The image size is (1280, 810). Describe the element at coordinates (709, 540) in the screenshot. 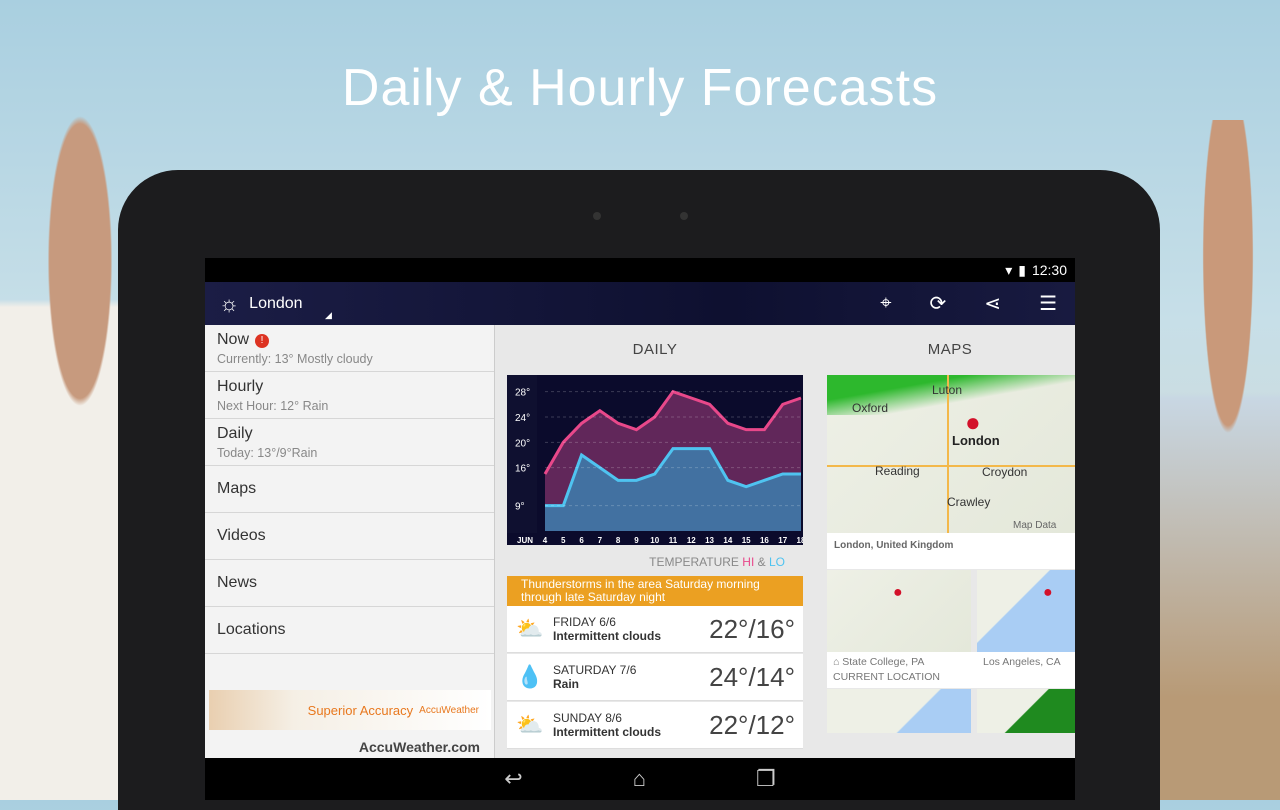

I see `x-tick-label: 13` at that location.